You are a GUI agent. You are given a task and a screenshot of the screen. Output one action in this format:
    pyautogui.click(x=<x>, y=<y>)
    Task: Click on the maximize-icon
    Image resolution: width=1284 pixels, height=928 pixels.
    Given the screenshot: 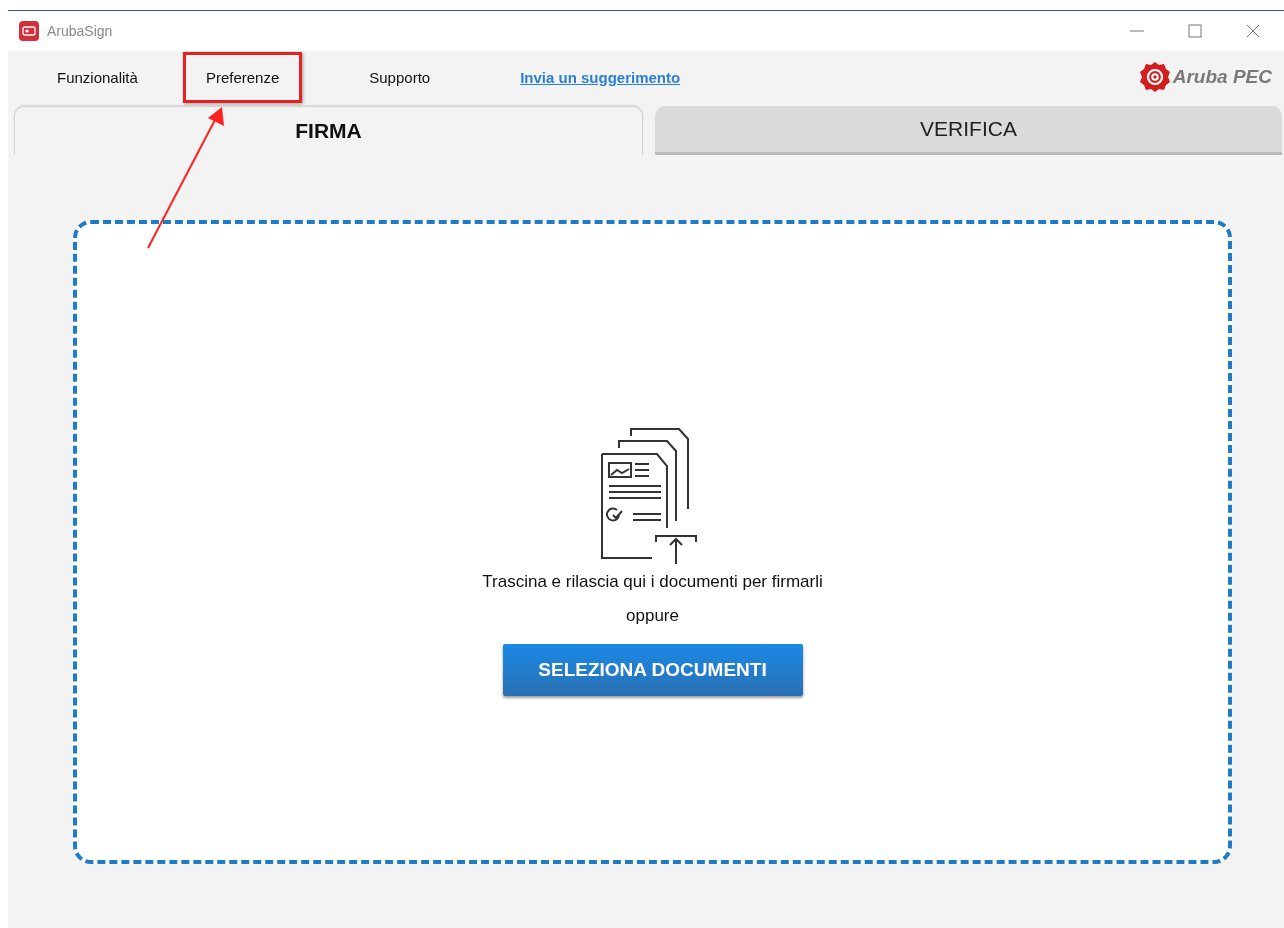 What is the action you would take?
    pyautogui.click(x=1195, y=31)
    